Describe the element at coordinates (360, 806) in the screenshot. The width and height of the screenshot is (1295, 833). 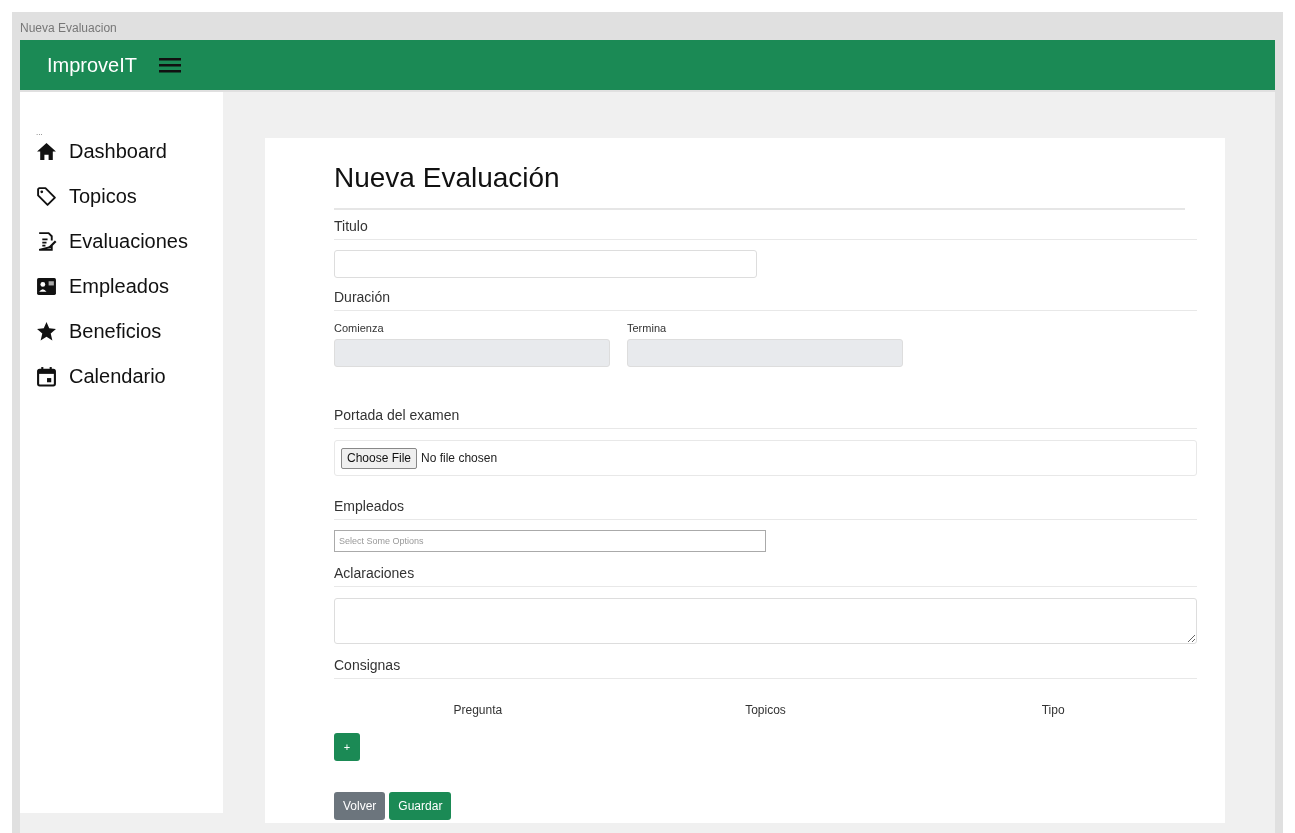
I see `form-button: Volver` at that location.